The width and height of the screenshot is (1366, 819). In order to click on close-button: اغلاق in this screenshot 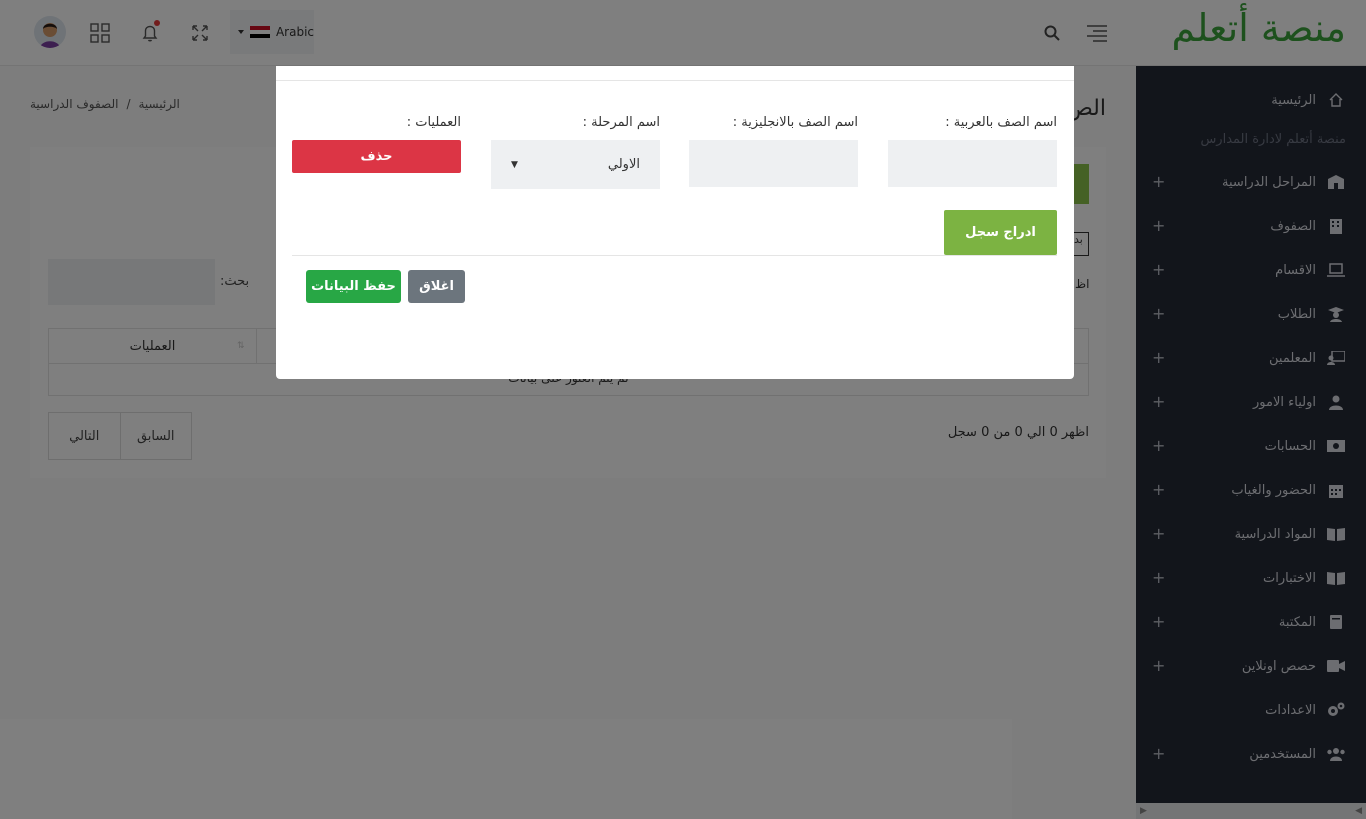, I will do `click(436, 286)`.